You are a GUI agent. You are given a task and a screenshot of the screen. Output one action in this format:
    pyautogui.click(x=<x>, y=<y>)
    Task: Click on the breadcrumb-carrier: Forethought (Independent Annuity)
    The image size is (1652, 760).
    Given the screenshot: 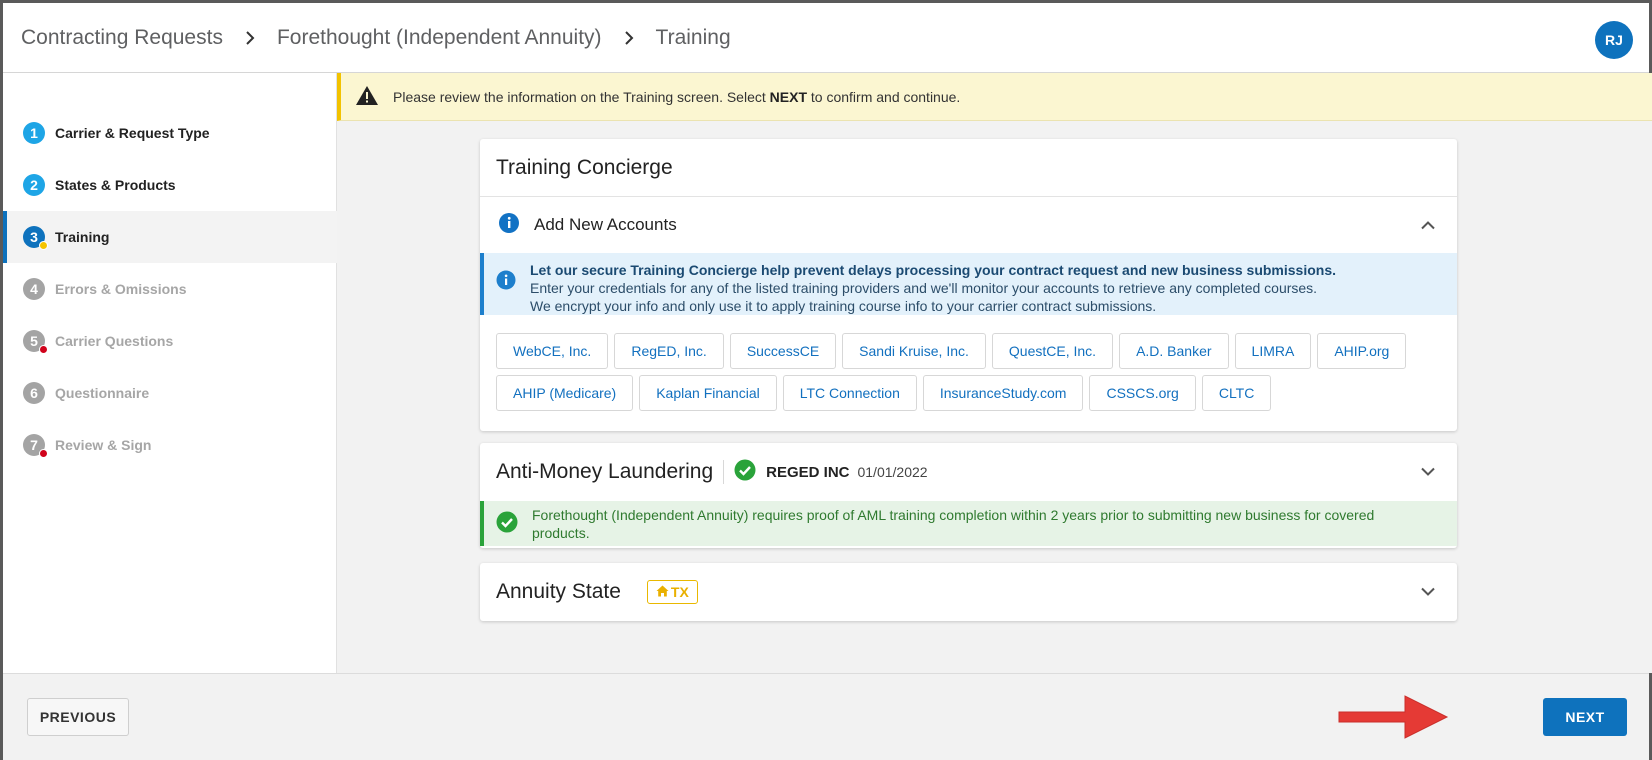 What is the action you would take?
    pyautogui.click(x=439, y=38)
    